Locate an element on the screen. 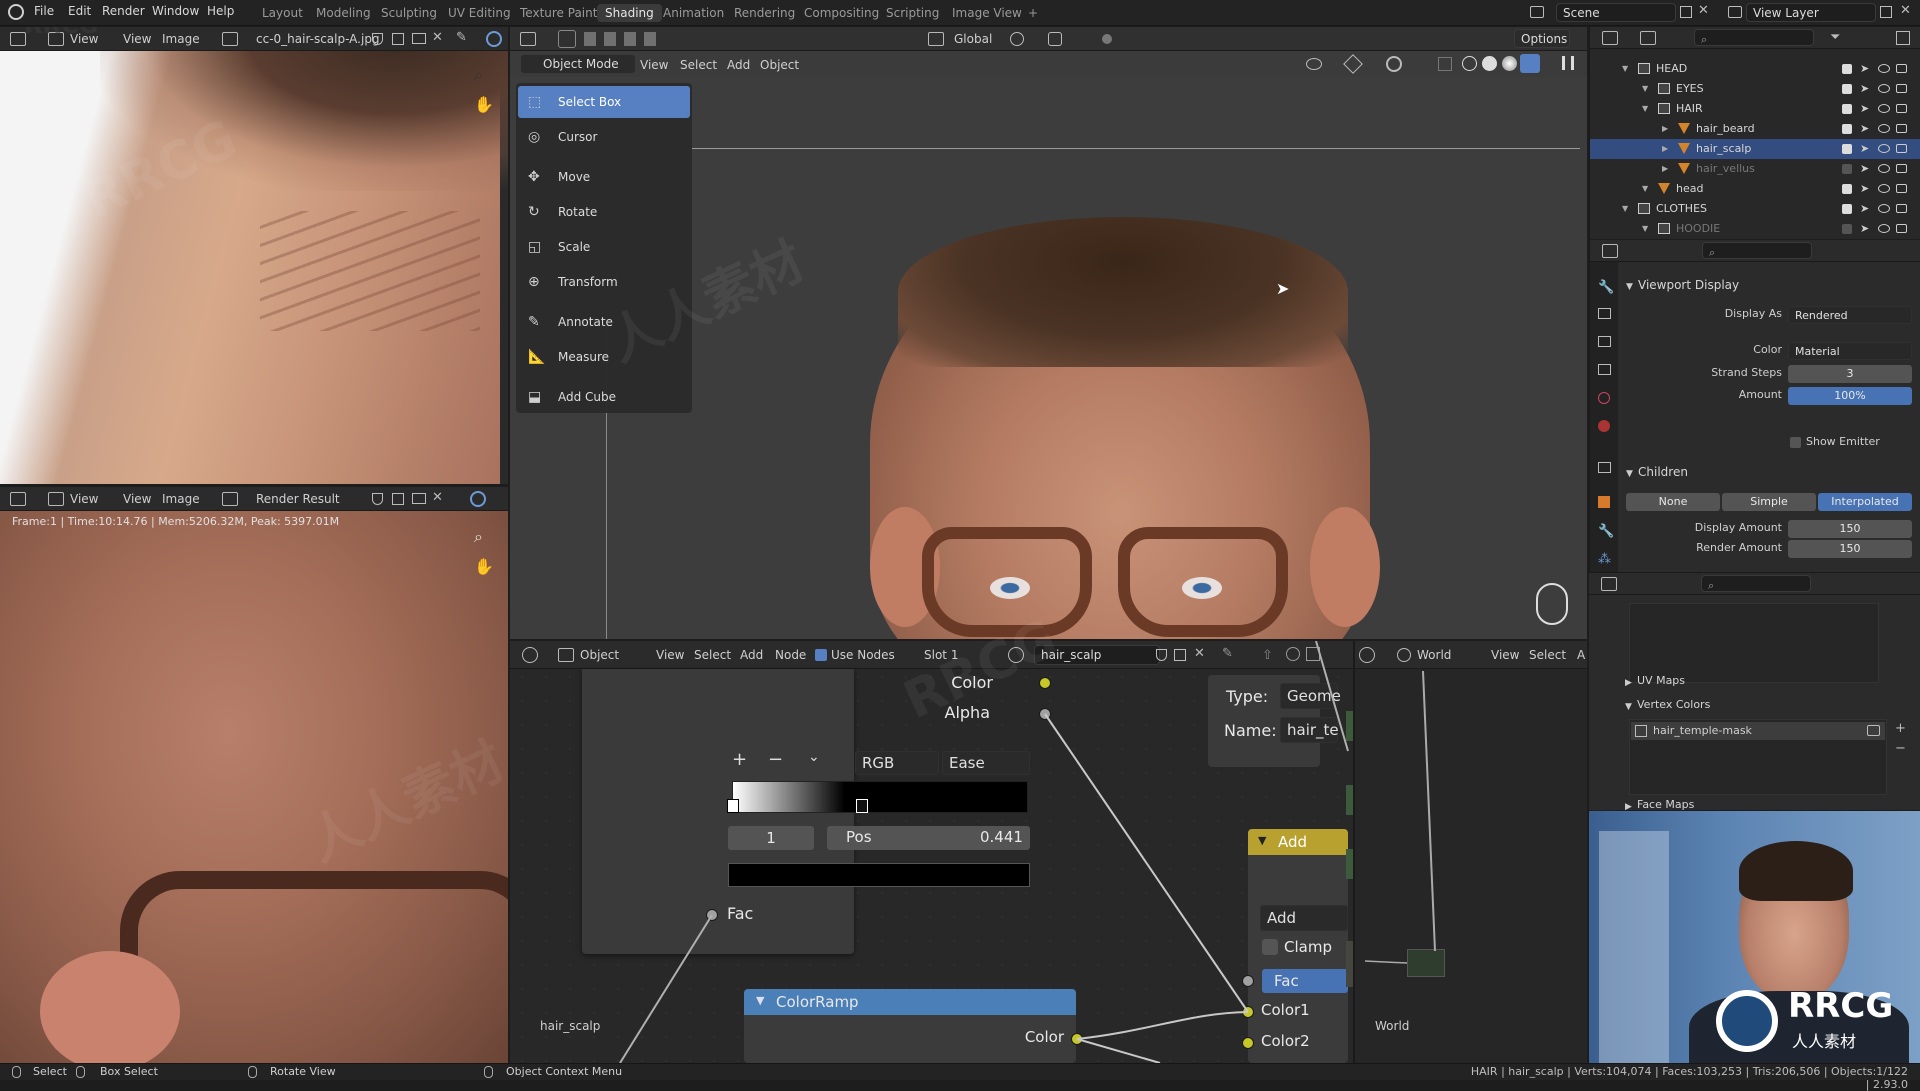 Image resolution: width=1920 pixels, height=1091 pixels. collection-tab-icon is located at coordinates (1604, 467).